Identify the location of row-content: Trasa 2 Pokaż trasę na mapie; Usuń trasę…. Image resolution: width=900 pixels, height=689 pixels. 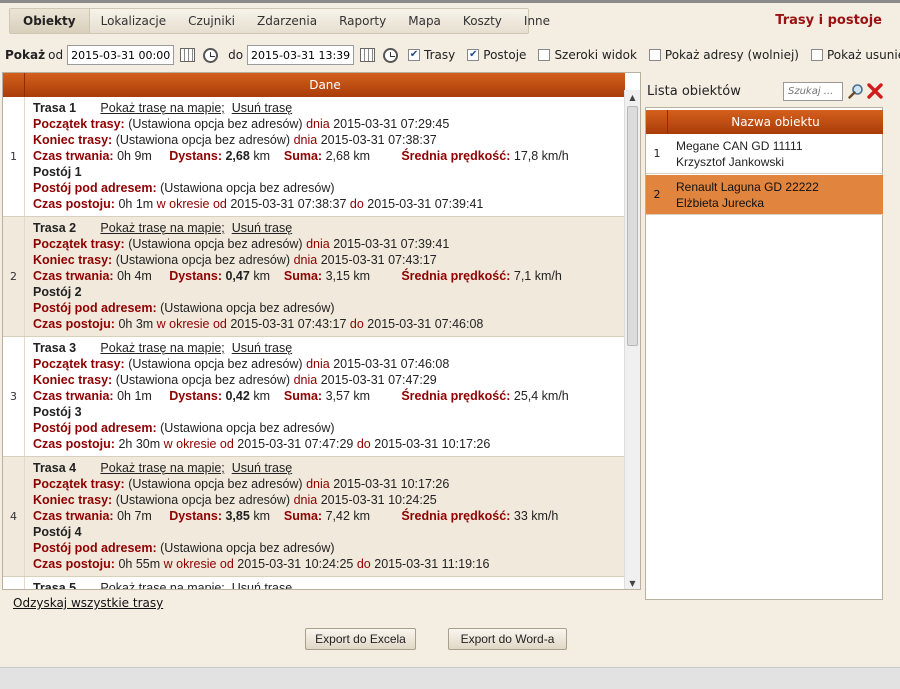
(293, 276).